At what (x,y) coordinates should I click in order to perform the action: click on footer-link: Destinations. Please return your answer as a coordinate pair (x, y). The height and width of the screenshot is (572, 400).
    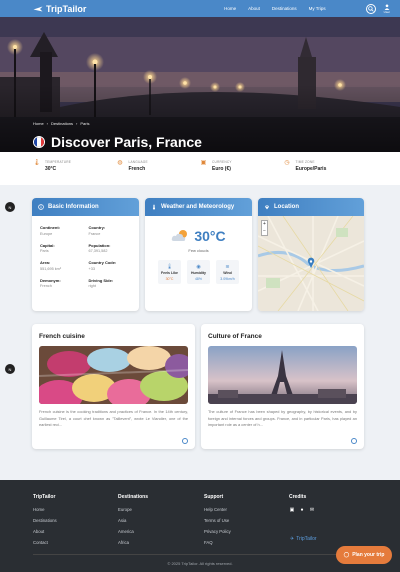
    Looking at the image, I should click on (45, 520).